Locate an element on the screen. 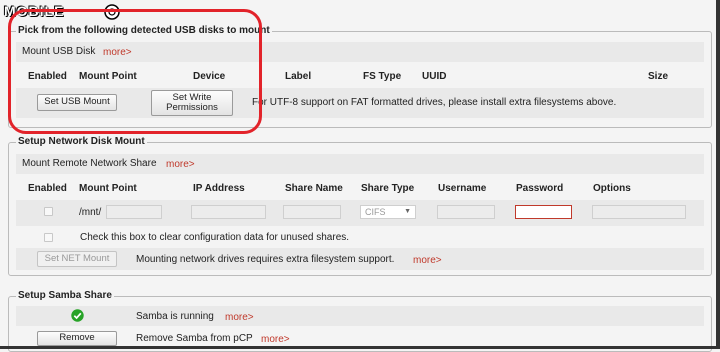 The image size is (720, 352). usb-col-size: Size is located at coordinates (658, 76).